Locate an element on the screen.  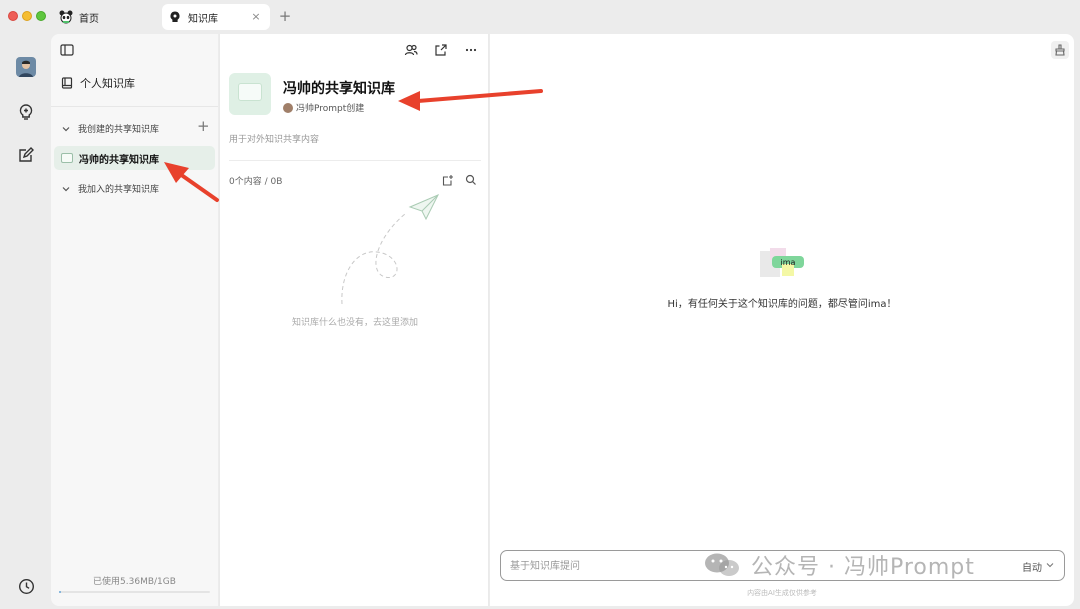
storage-usage: 已使用5.36MB/1GB is located at coordinates (134, 582).